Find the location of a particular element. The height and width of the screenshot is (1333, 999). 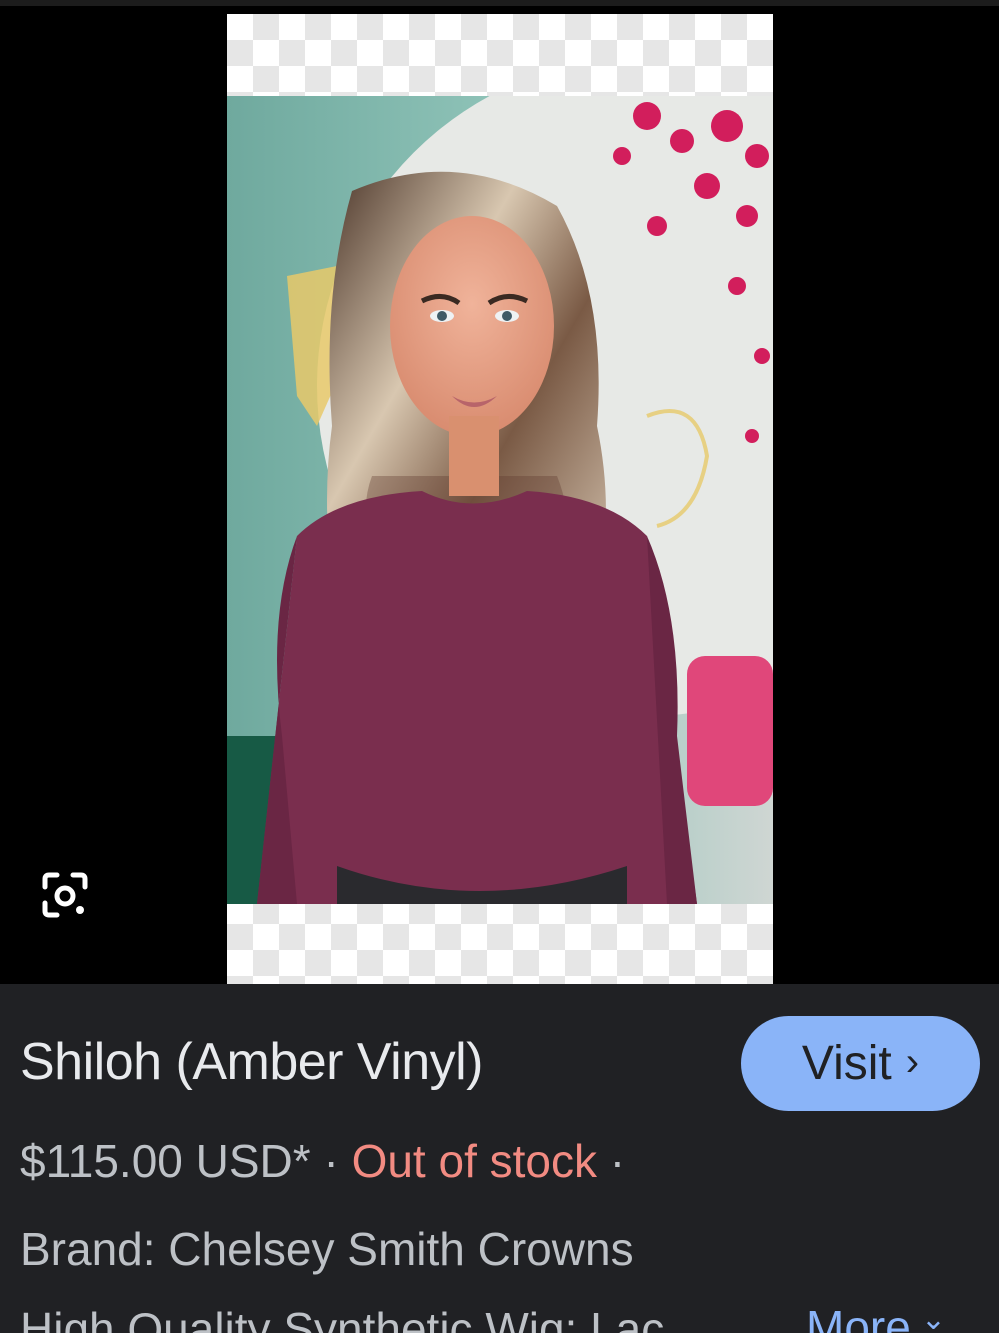

visit-button: Visit › is located at coordinates (860, 1063).